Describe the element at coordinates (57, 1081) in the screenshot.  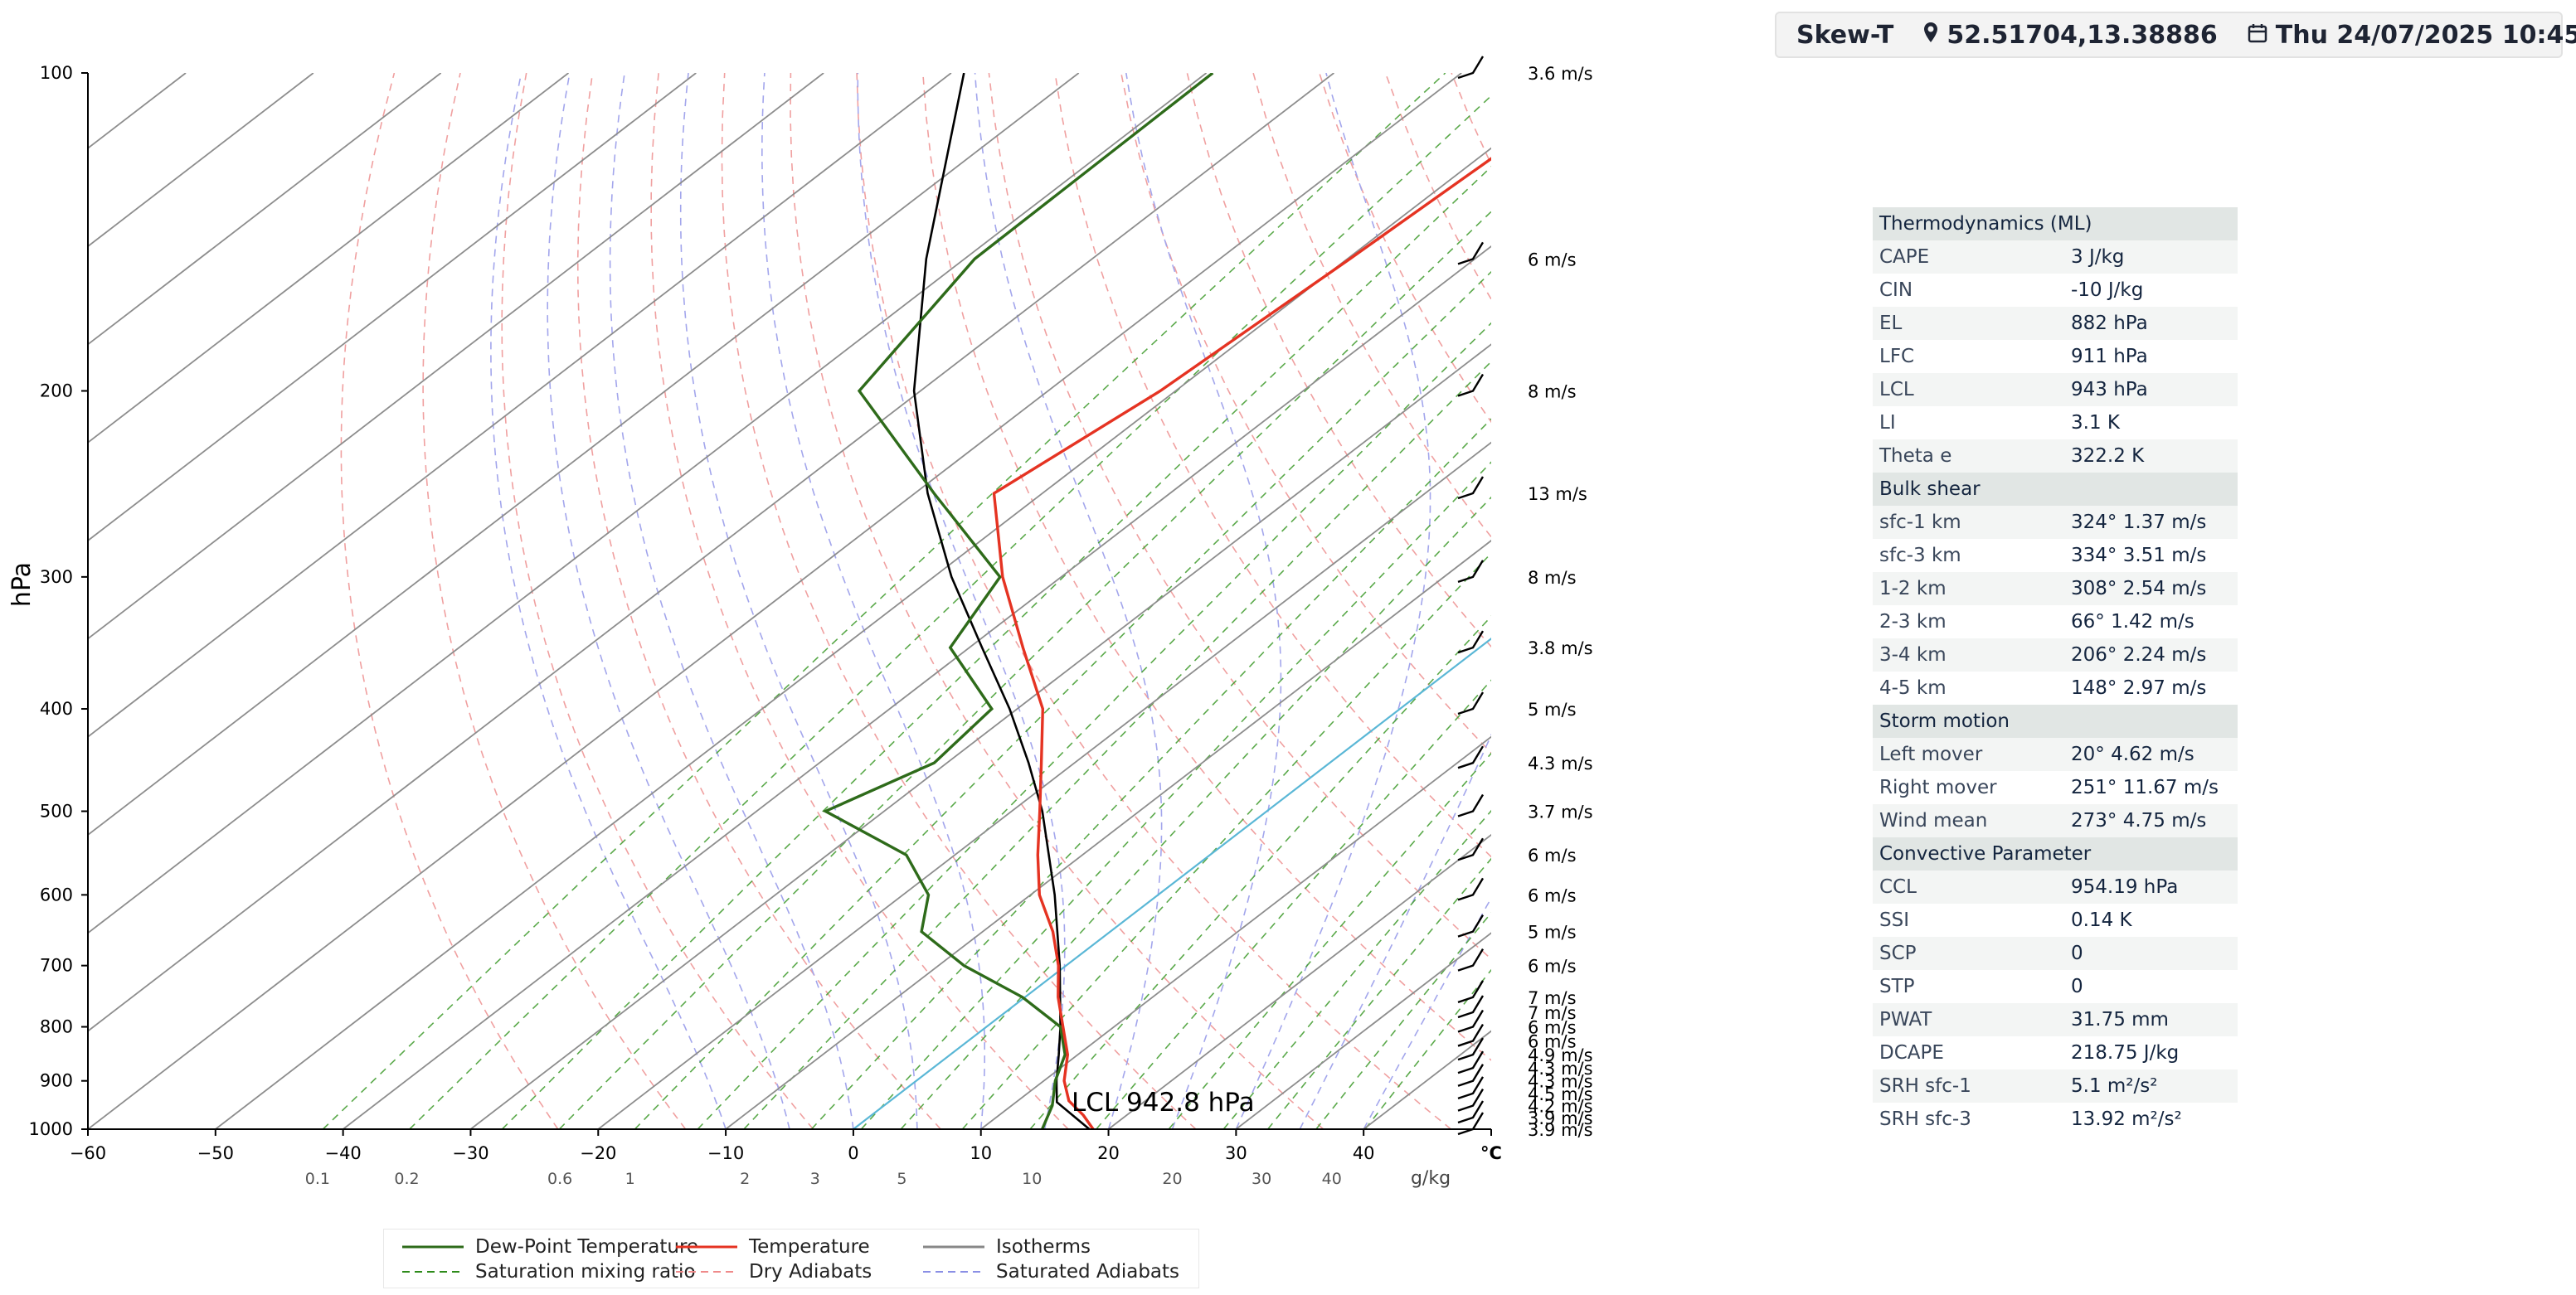
I see `y-tick-label: 900` at that location.